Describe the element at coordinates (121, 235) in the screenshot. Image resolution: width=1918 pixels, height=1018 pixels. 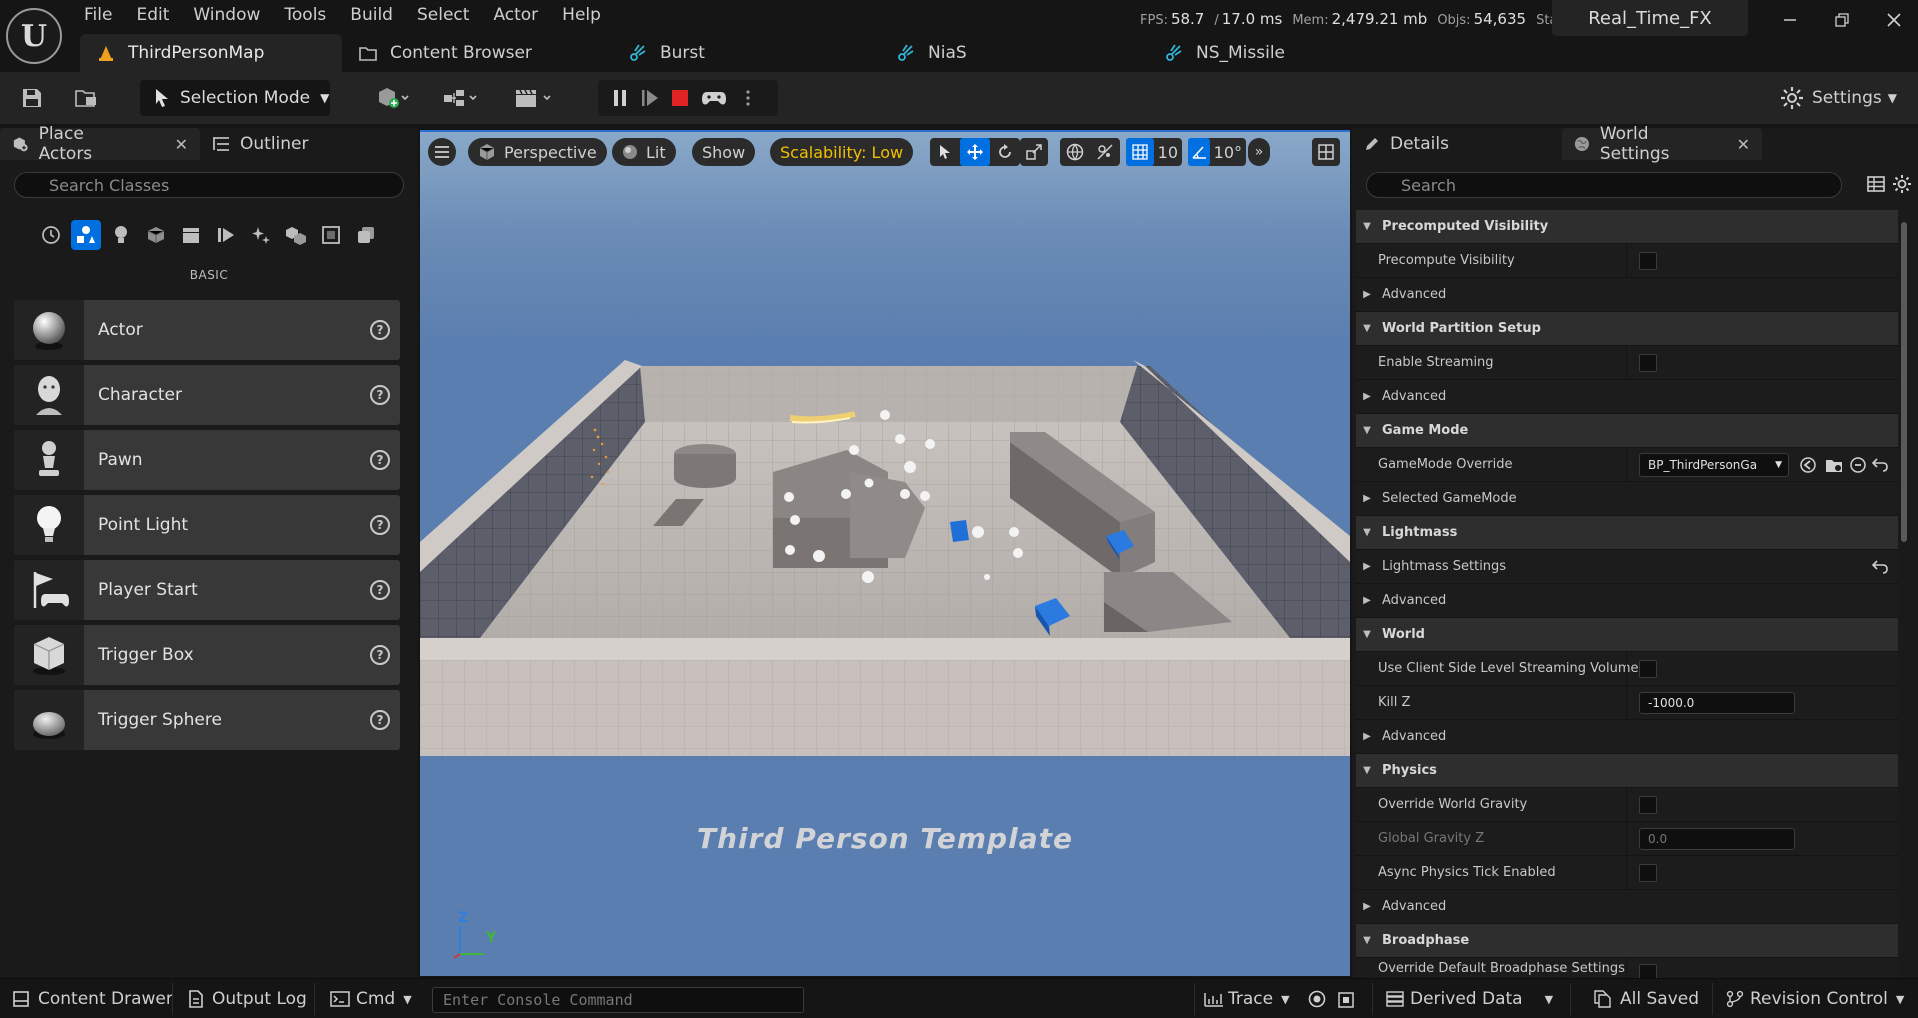
I see `lights-category-button` at that location.